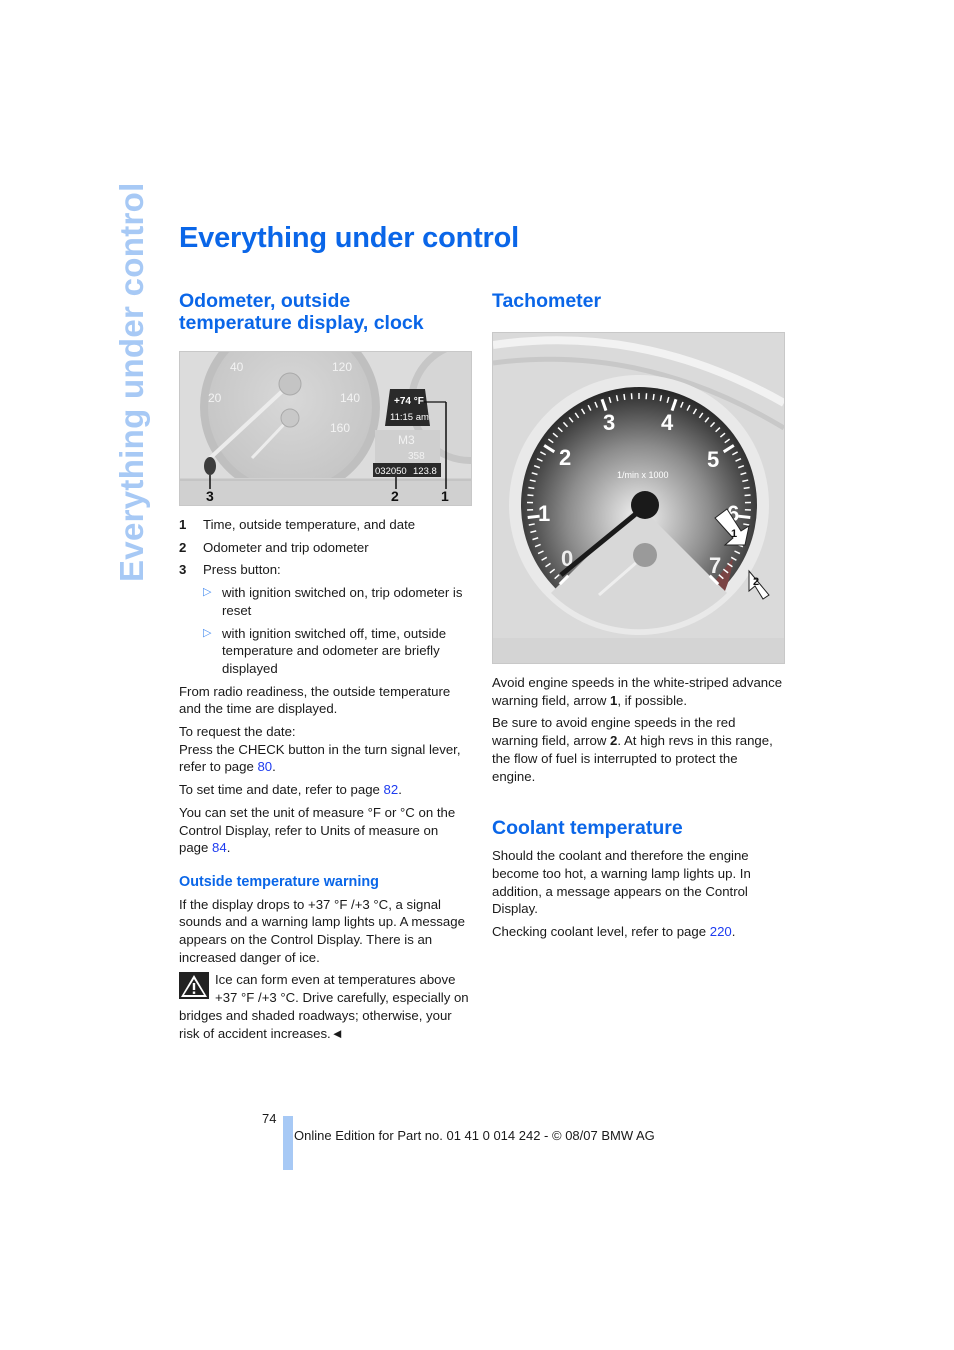 This screenshot has height=1350, width=954. I want to click on text: , if possible., so click(652, 700).